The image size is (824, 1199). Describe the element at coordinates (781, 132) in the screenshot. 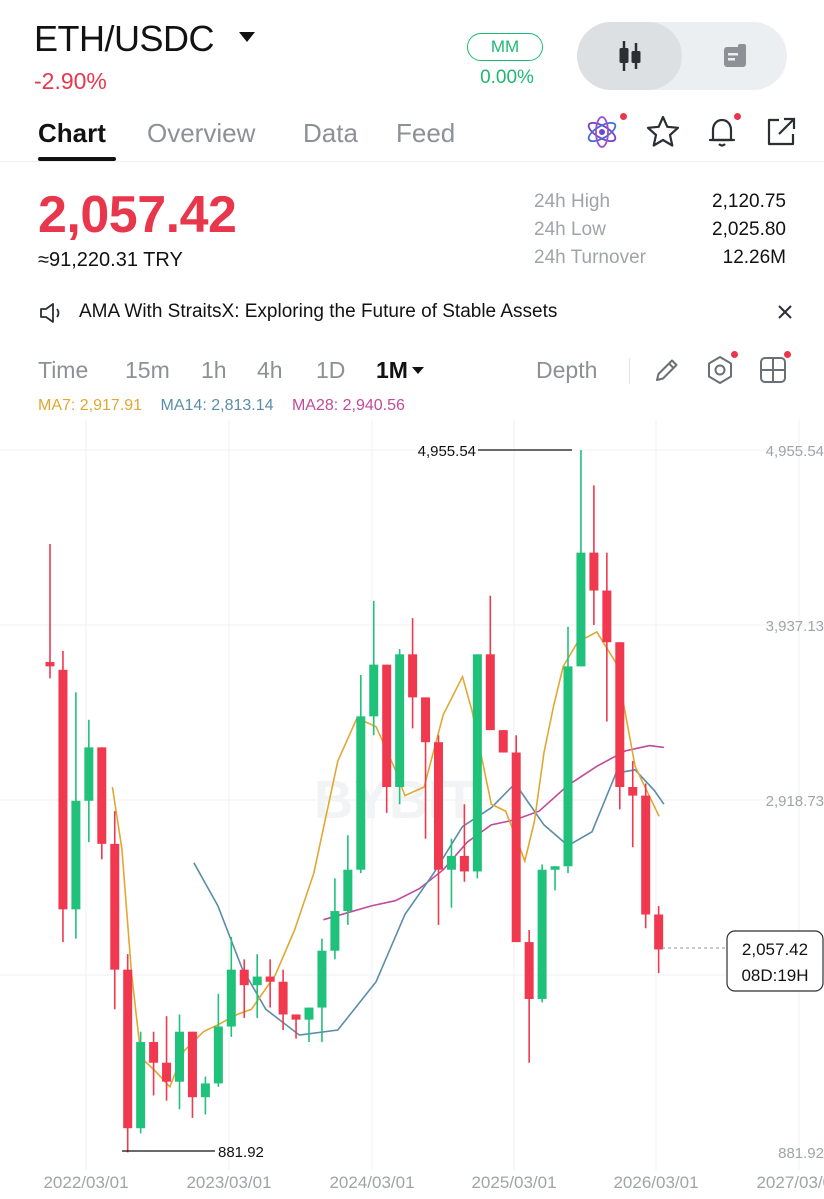

I see `share-icon` at that location.